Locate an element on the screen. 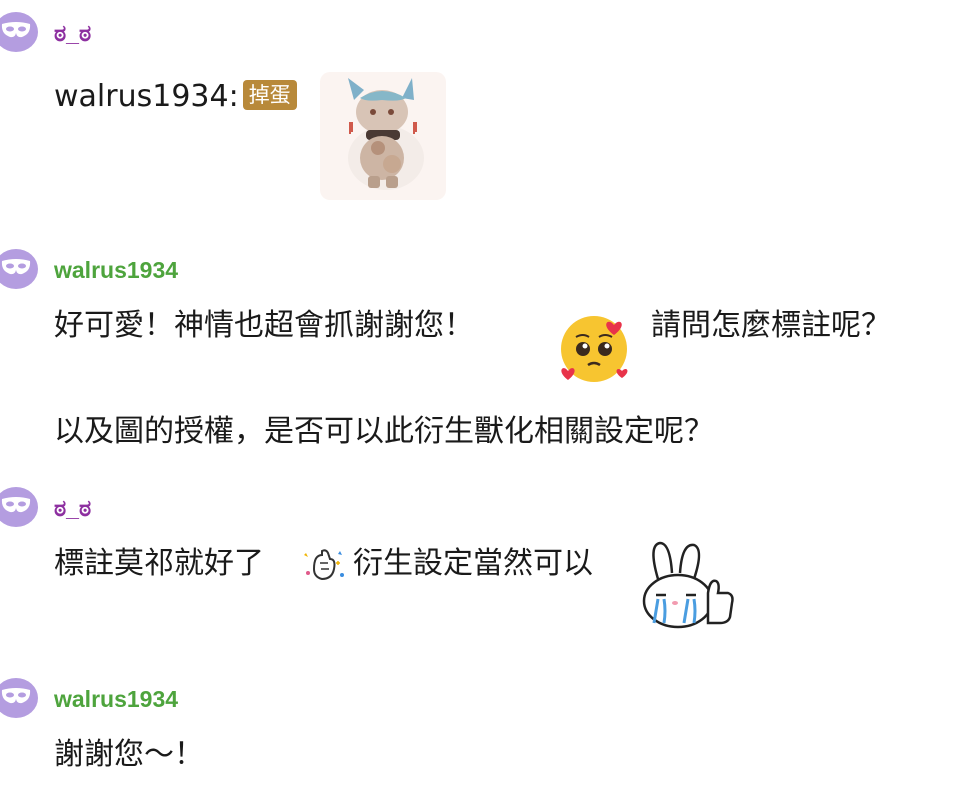  message-text-part: 標註莫祁就好了 is located at coordinates (159, 563).